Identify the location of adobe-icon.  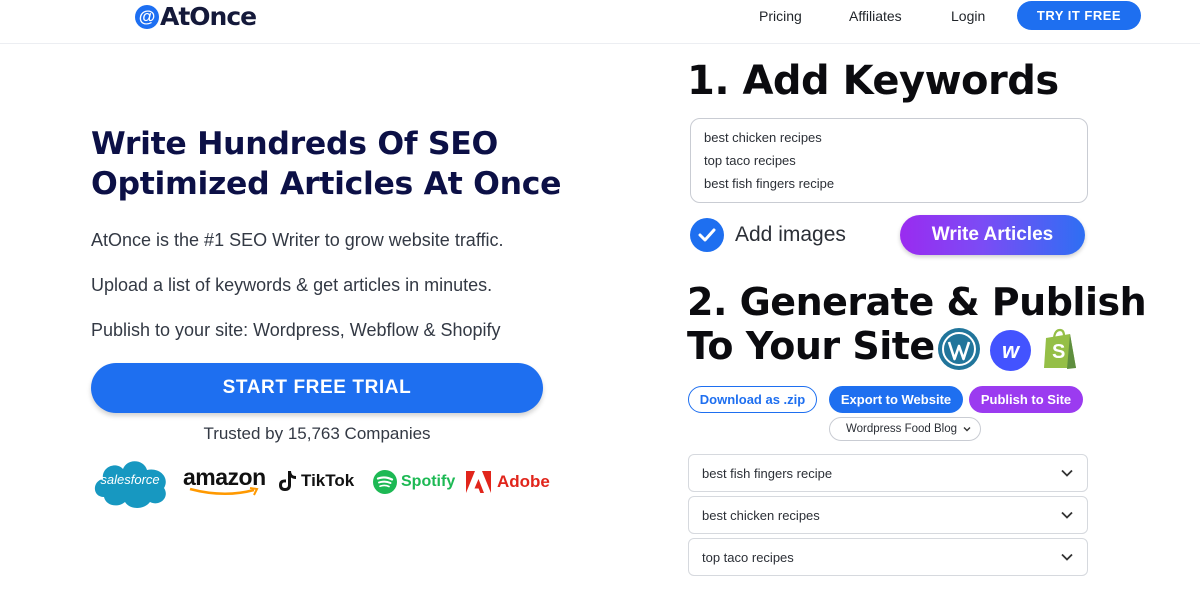
(478, 482).